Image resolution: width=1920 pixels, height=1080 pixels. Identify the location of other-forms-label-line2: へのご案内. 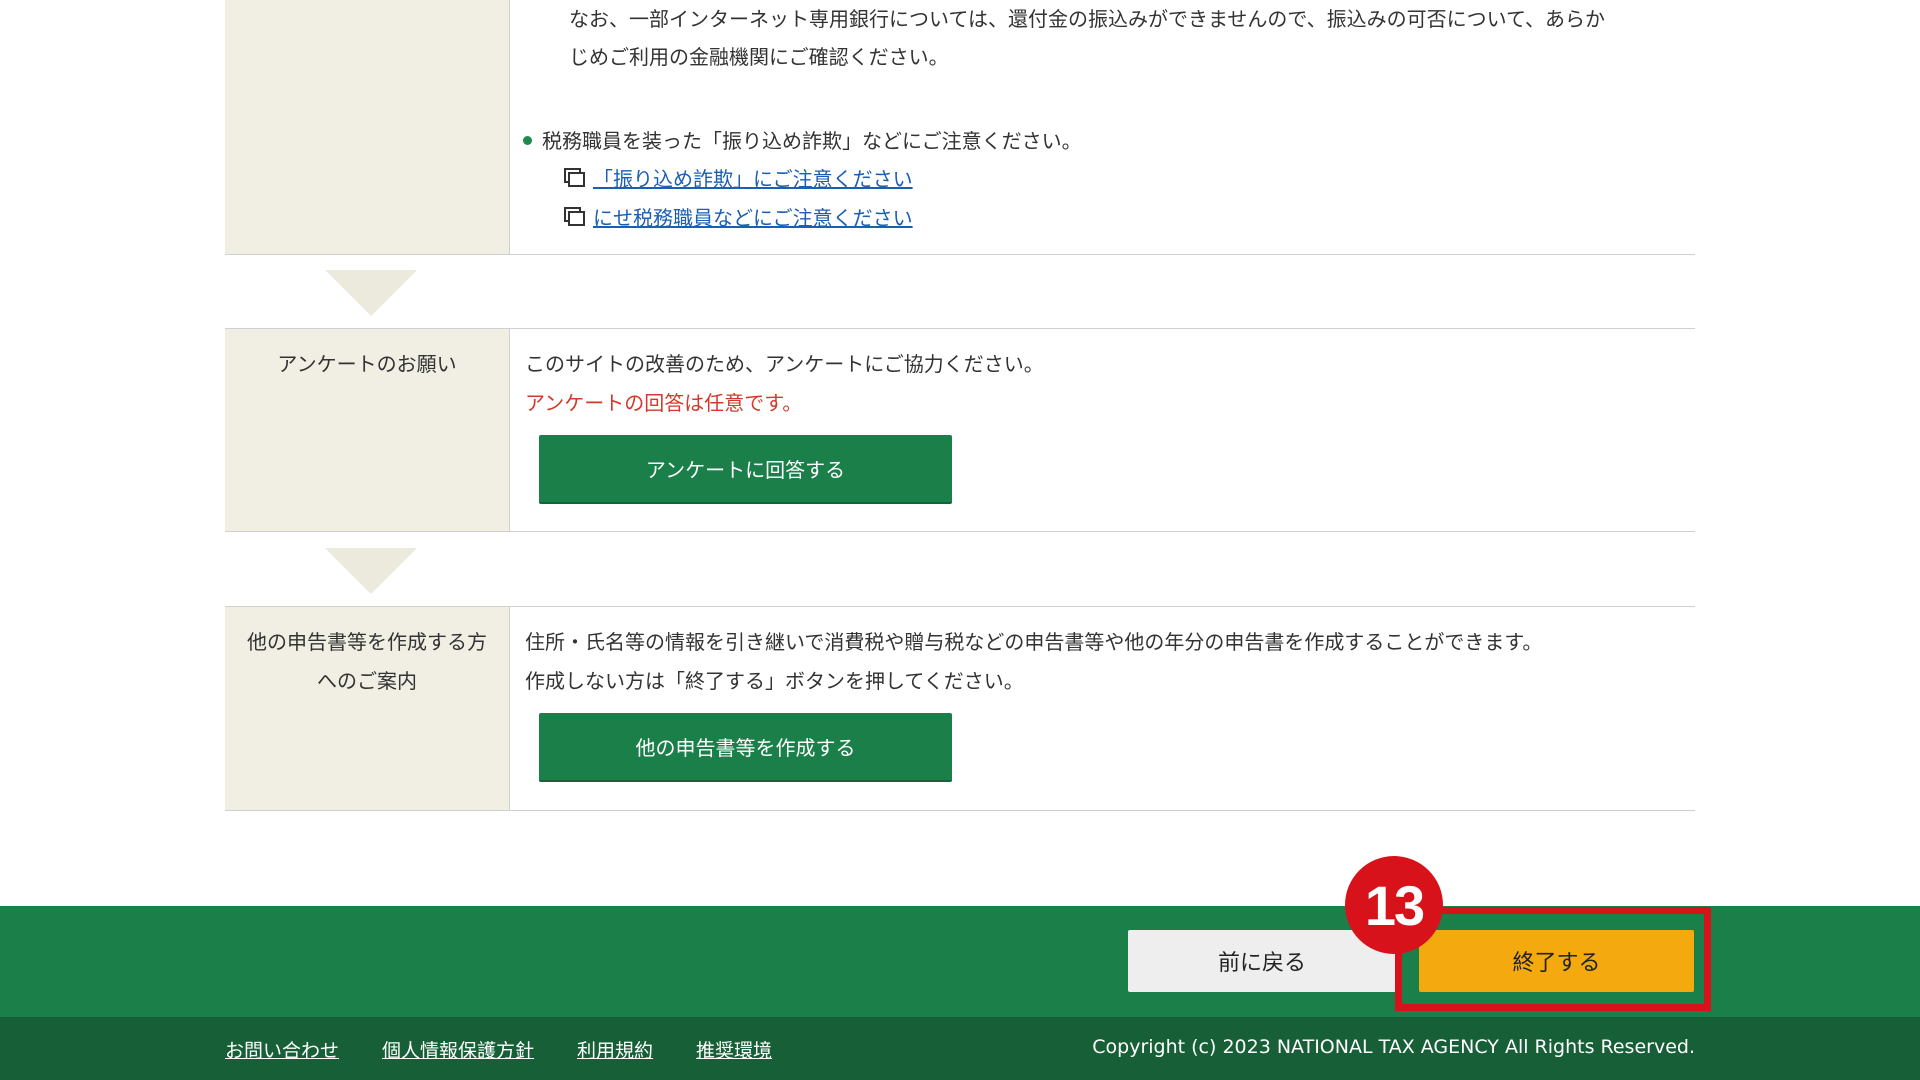
(367, 681).